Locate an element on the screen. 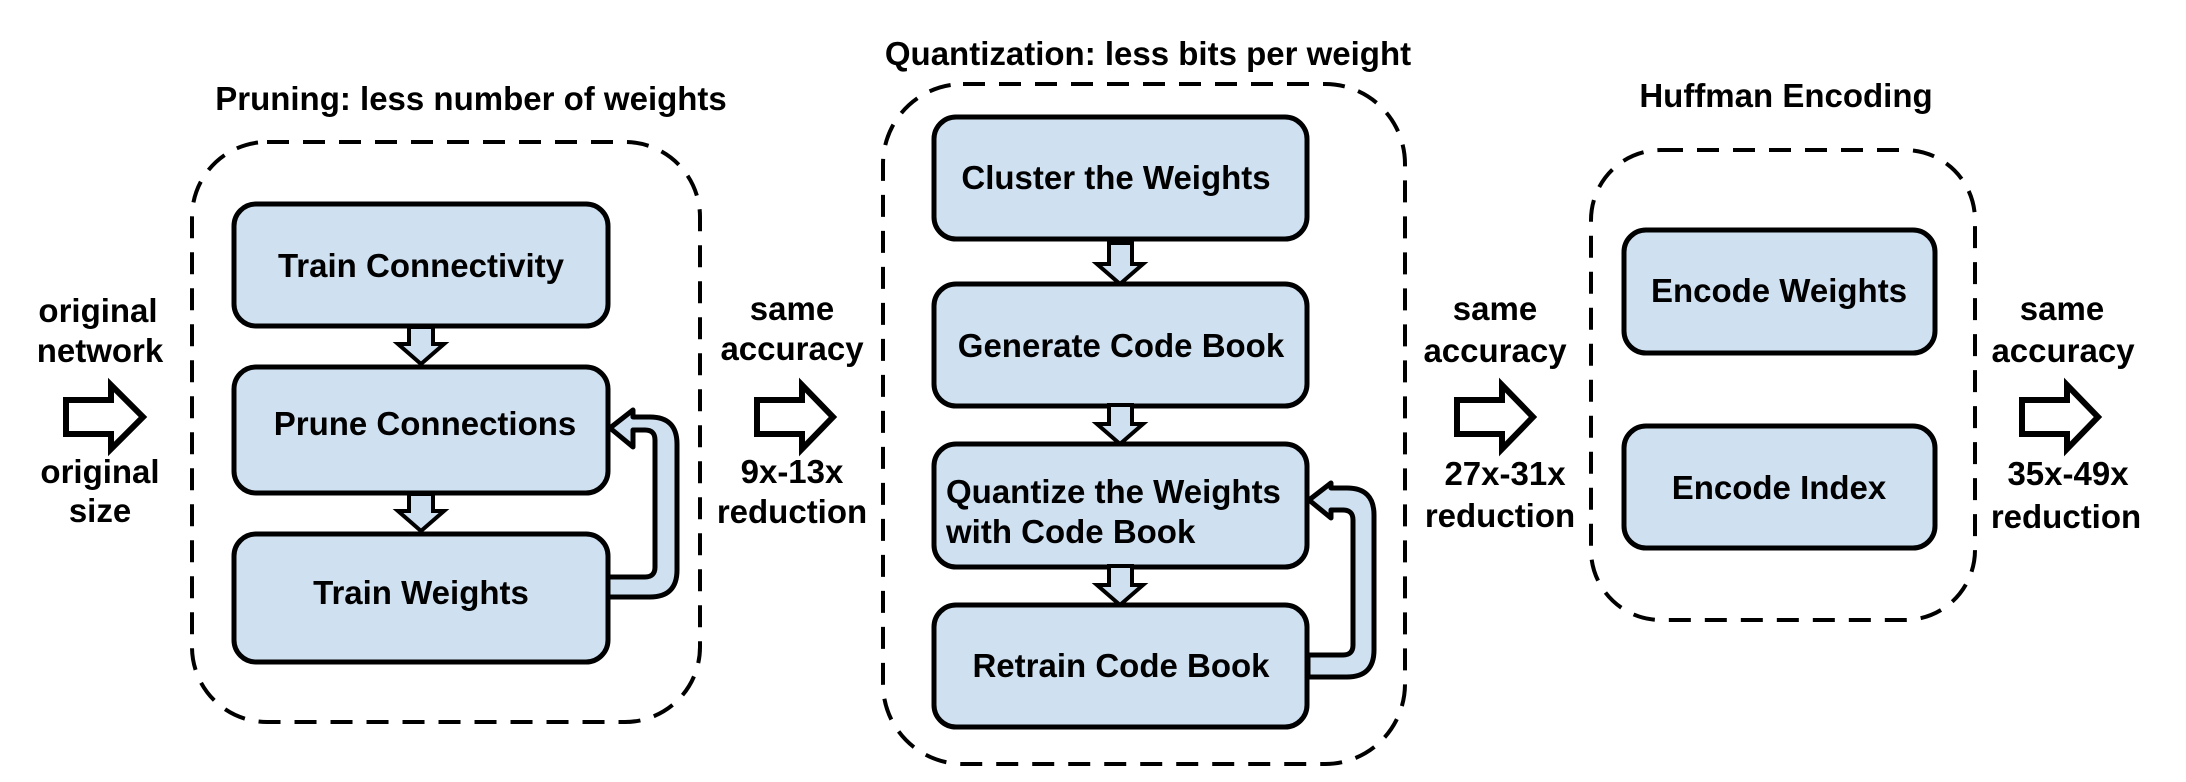 This screenshot has width=2186, height=782. pruning-feedback-arrow-icon is located at coordinates (642, 503).